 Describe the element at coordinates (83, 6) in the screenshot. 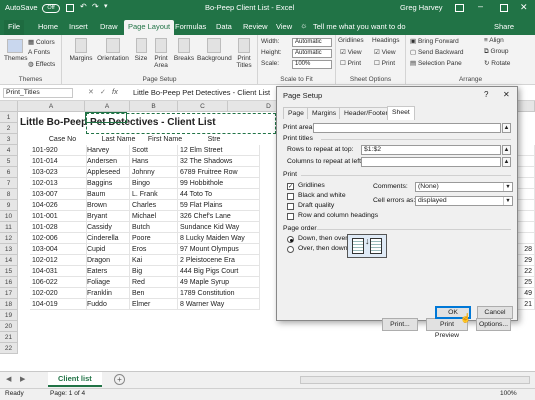

I see `undo-icon: ↶` at that location.